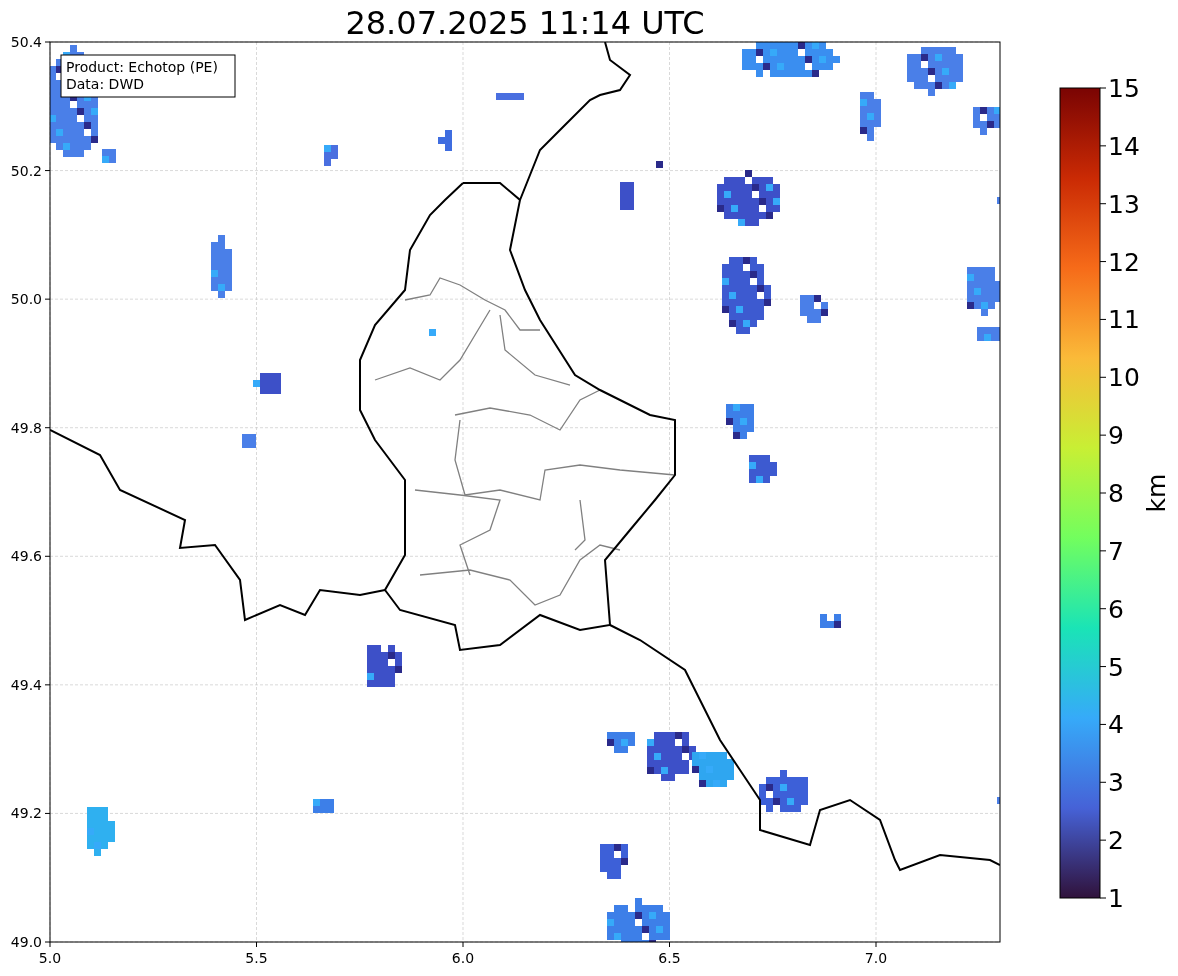 This screenshot has width=1178, height=976. Describe the element at coordinates (1124, 146) in the screenshot. I see `colorbar-tick-label: 14` at that location.